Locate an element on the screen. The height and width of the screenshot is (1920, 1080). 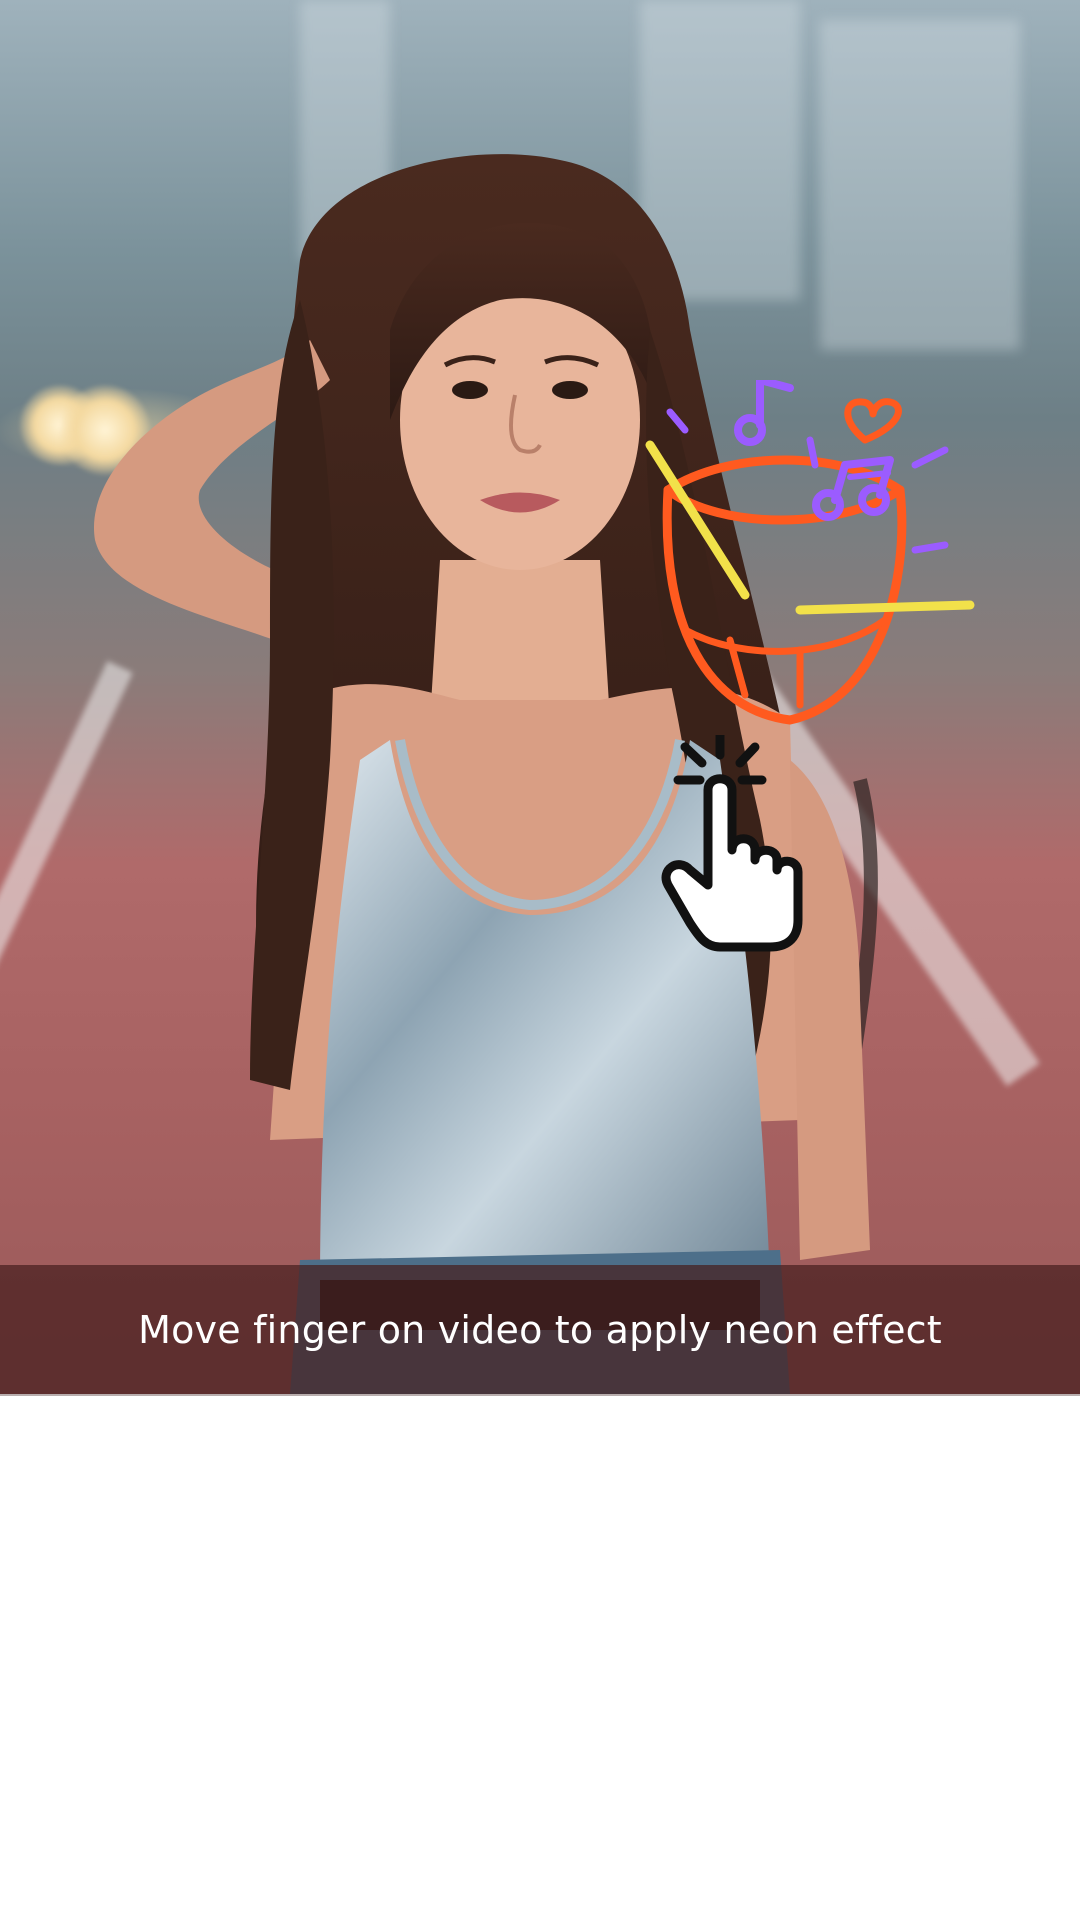
tap-hand-icon is located at coordinates (732, 843).